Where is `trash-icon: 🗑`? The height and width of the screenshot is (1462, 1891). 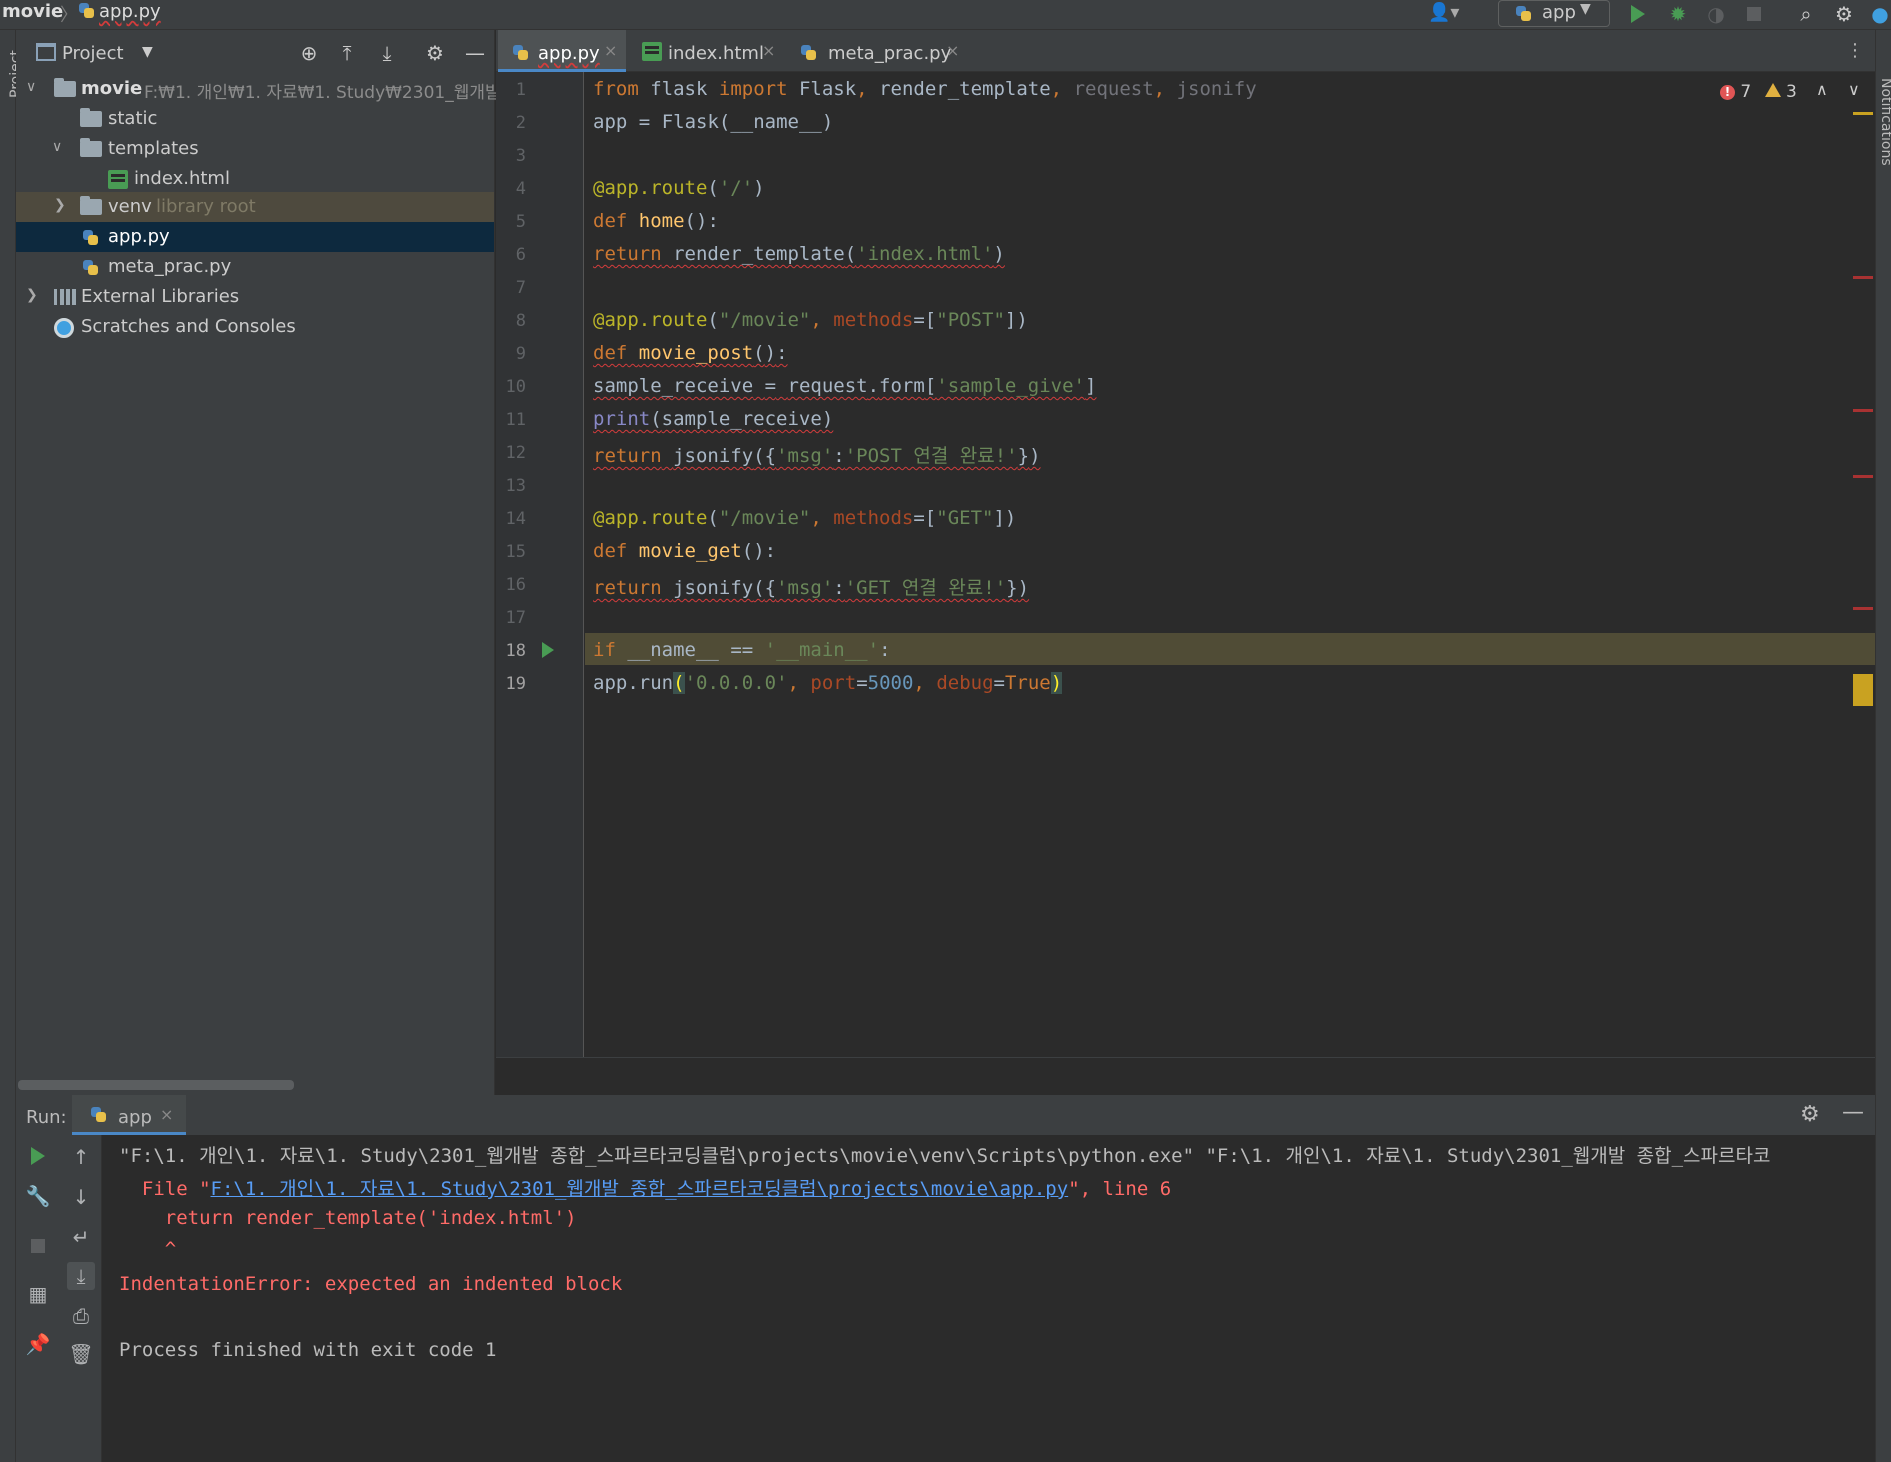 trash-icon: 🗑 is located at coordinates (81, 1354).